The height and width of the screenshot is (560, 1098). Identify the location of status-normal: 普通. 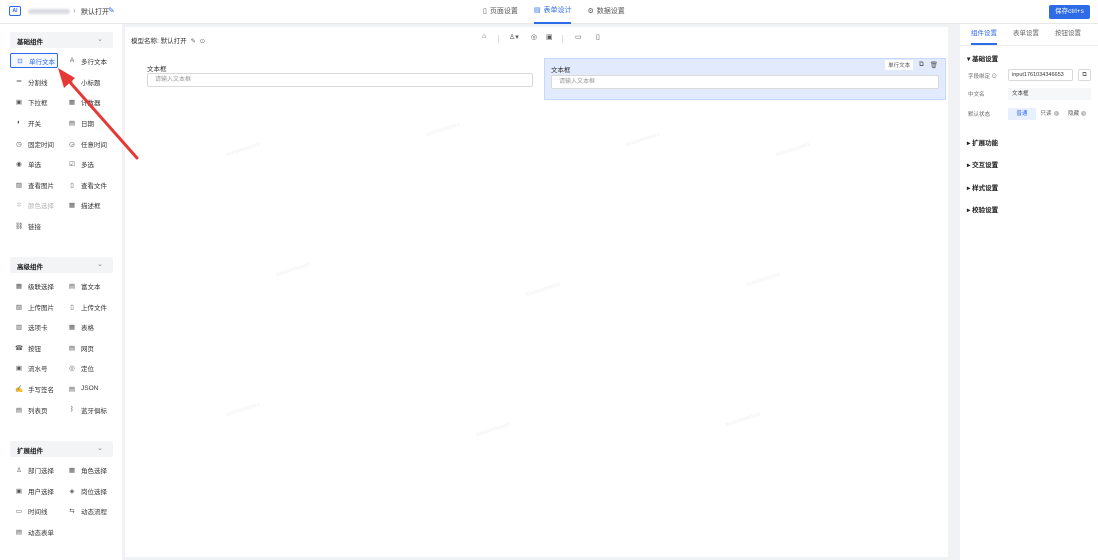
(1022, 114).